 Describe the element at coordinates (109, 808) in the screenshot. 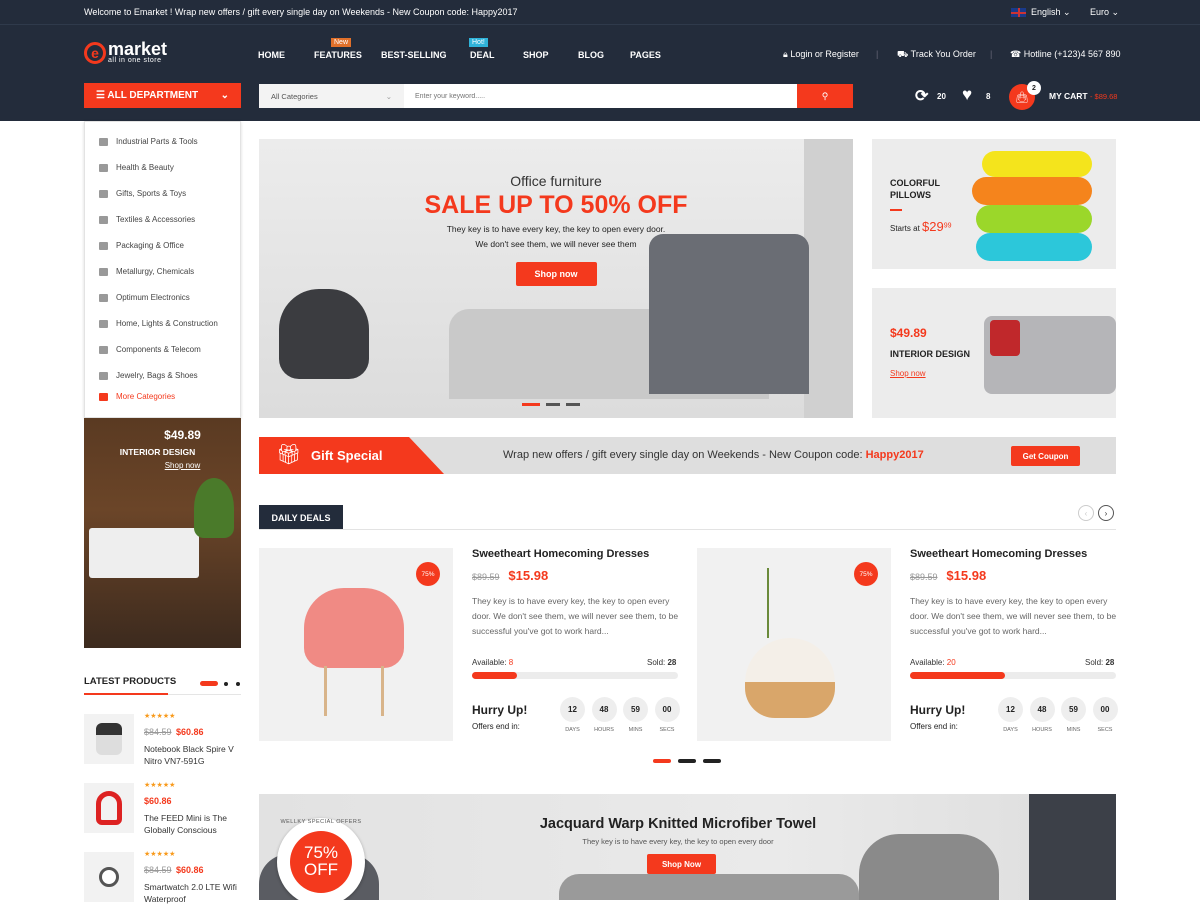

I see `headphones-image` at that location.